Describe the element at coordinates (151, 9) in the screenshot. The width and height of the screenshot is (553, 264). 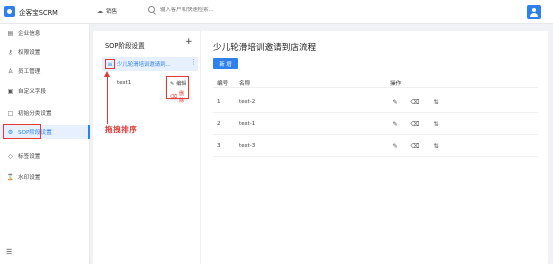
I see `search-icon` at that location.